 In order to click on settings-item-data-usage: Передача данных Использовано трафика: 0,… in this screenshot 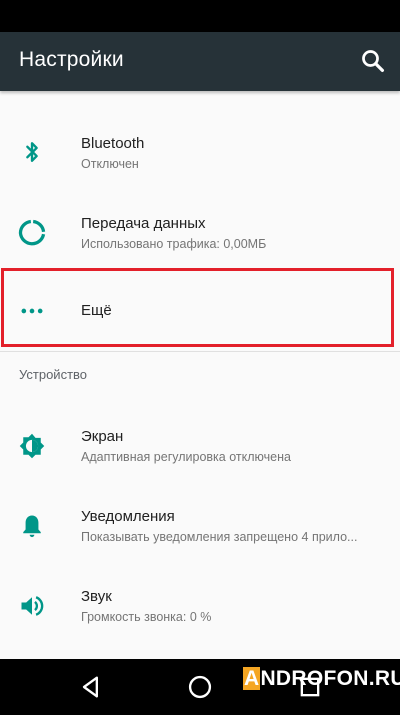, I will do `click(200, 243)`.